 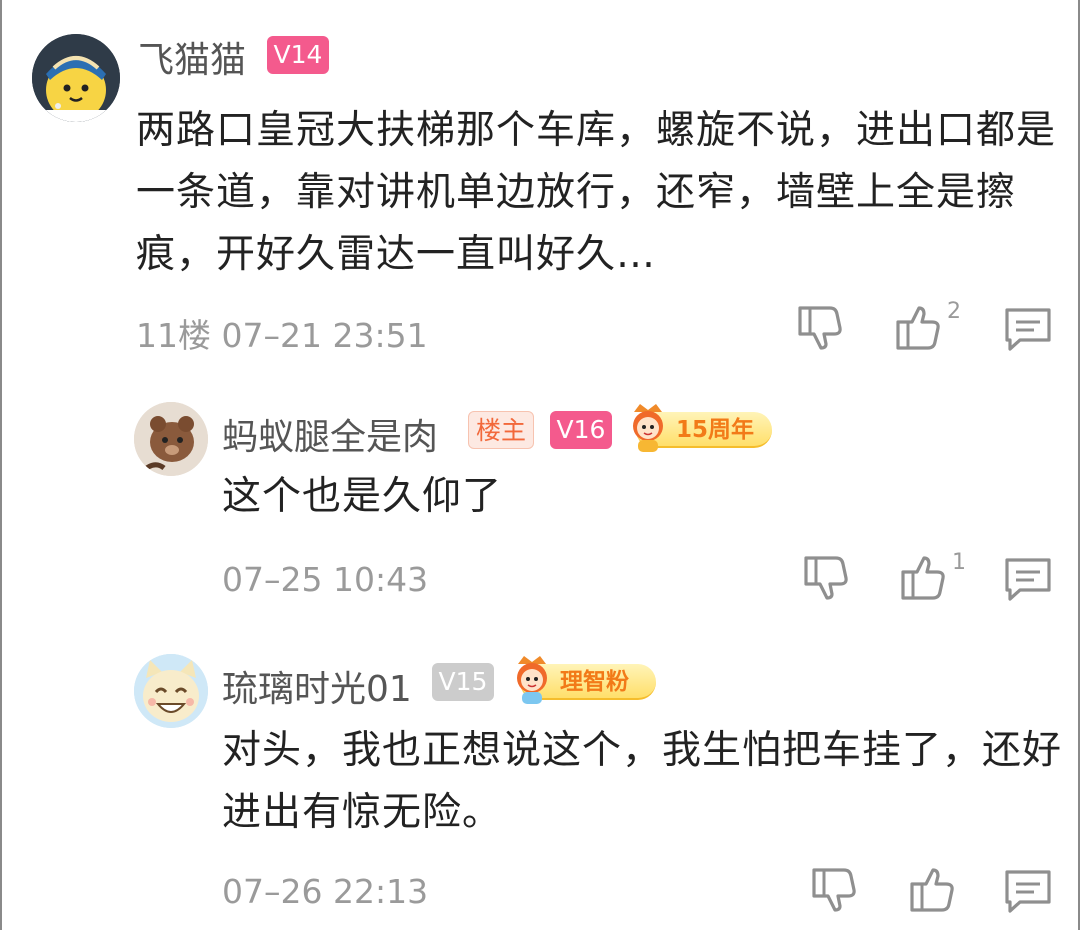 I want to click on username: 琉璃时光01, so click(x=317, y=686).